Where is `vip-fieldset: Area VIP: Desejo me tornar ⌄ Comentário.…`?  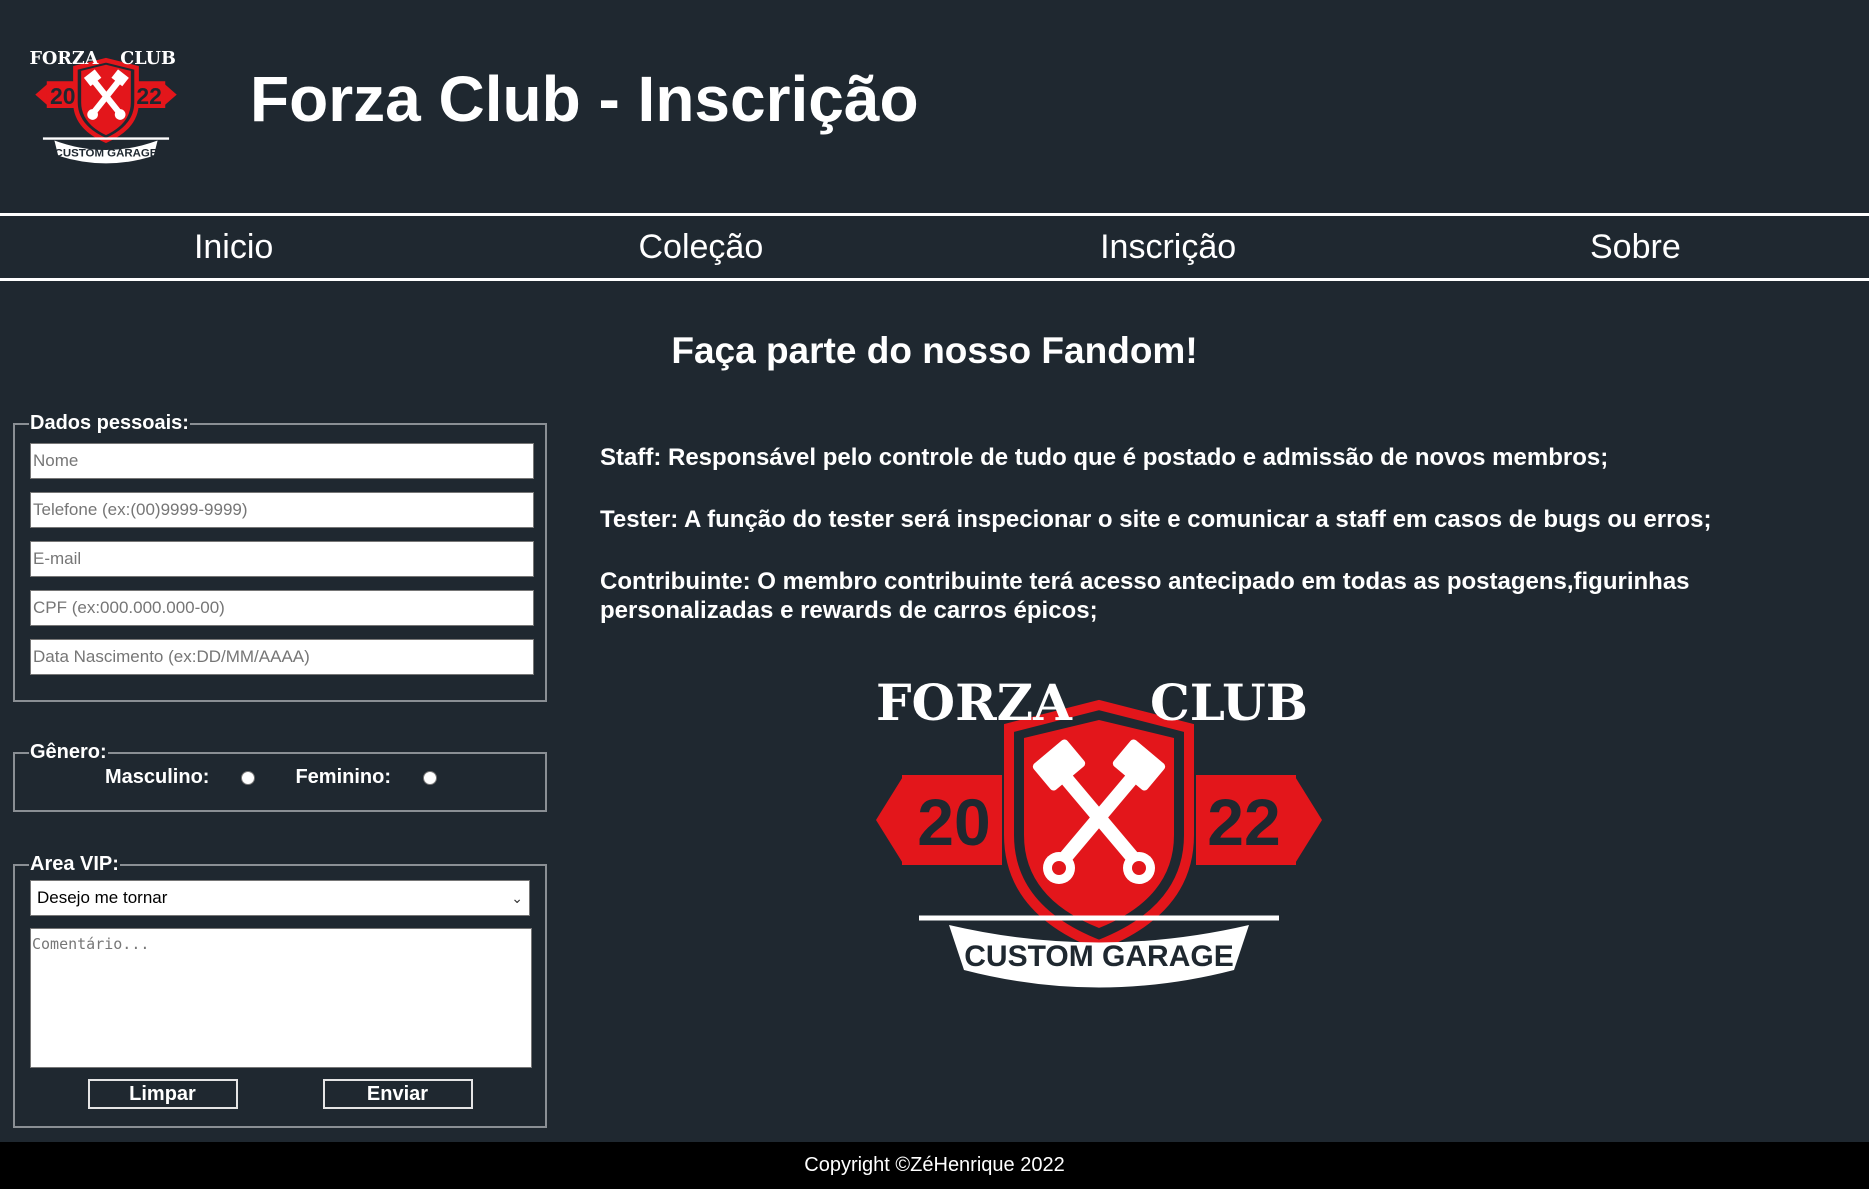 vip-fieldset: Area VIP: Desejo me tornar ⌄ Comentário.… is located at coordinates (280, 990).